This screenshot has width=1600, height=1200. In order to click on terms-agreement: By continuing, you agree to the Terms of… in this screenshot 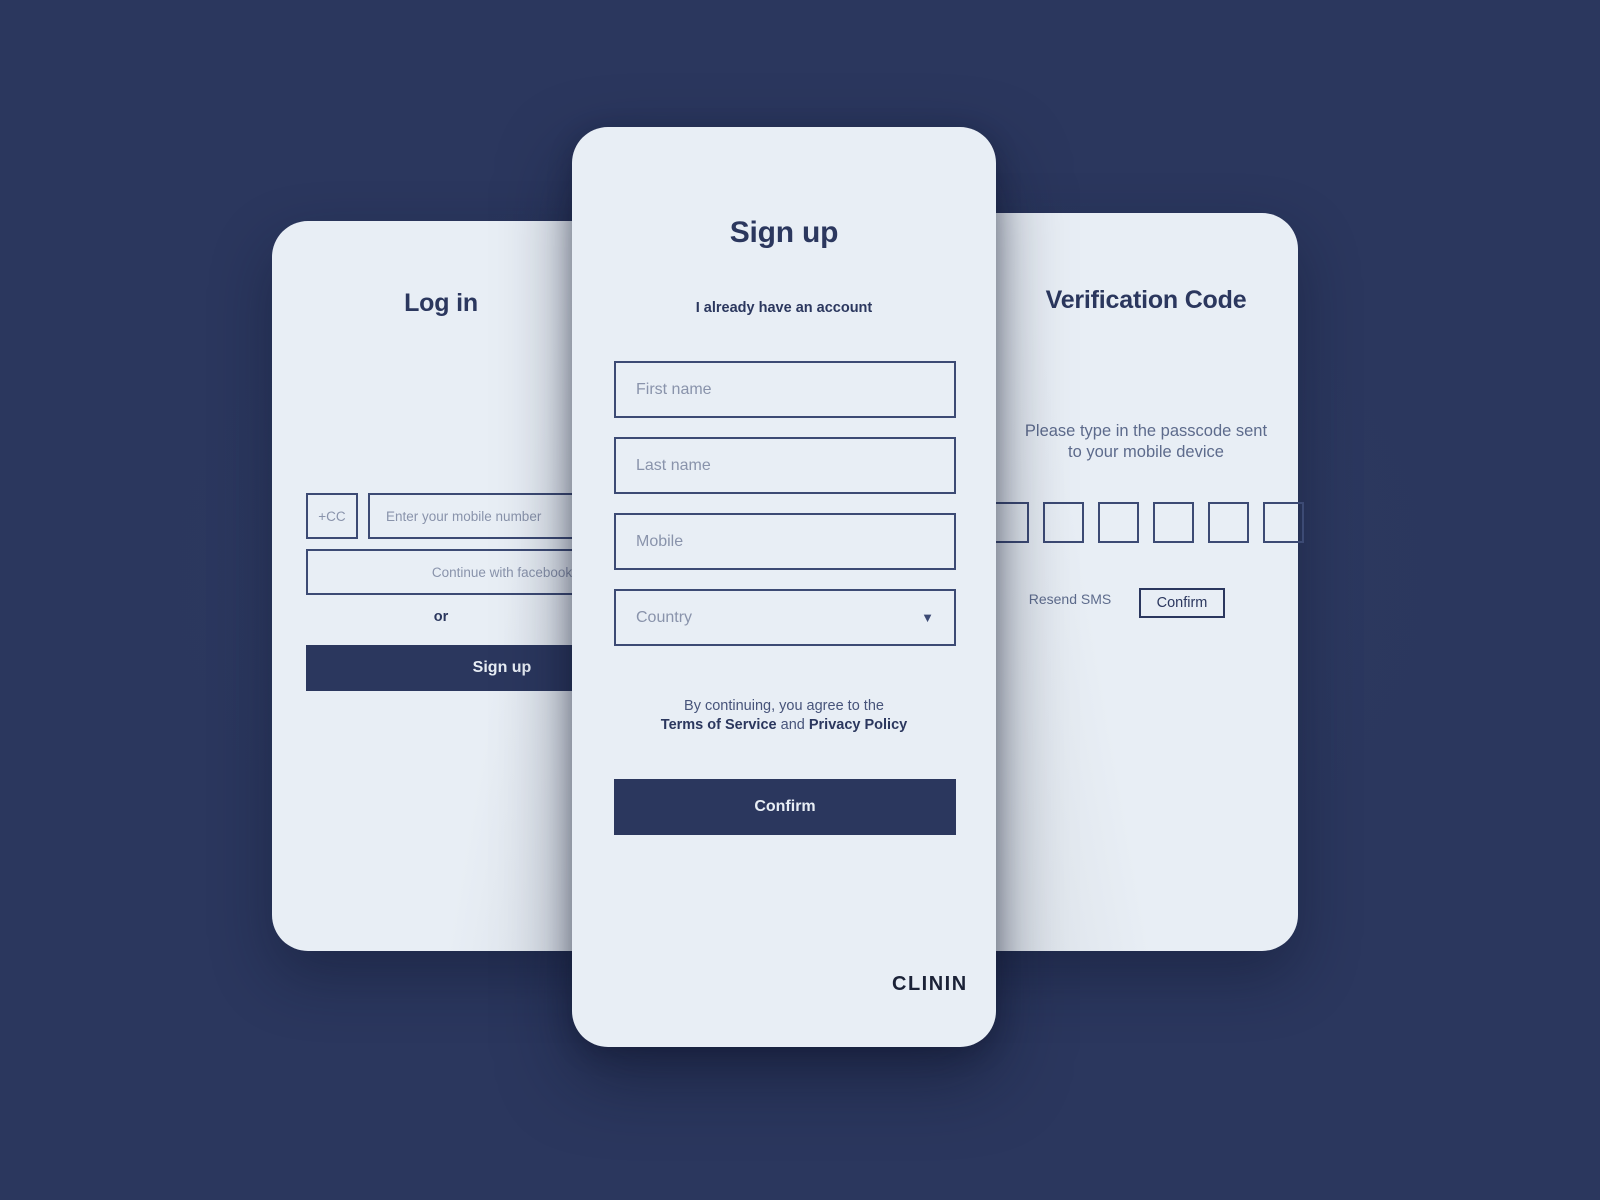, I will do `click(784, 716)`.